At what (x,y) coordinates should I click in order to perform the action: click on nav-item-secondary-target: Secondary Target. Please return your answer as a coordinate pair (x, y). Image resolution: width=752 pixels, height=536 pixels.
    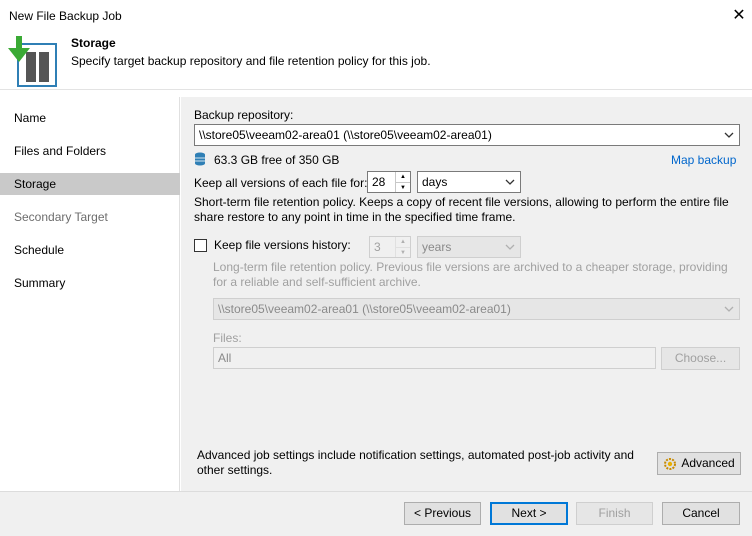
    Looking at the image, I should click on (61, 217).